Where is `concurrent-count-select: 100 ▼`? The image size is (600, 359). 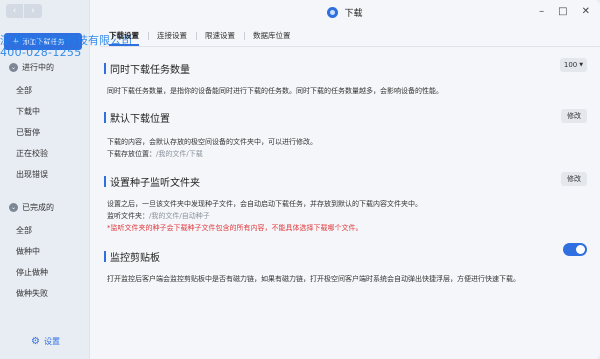 concurrent-count-select: 100 ▼ is located at coordinates (573, 65).